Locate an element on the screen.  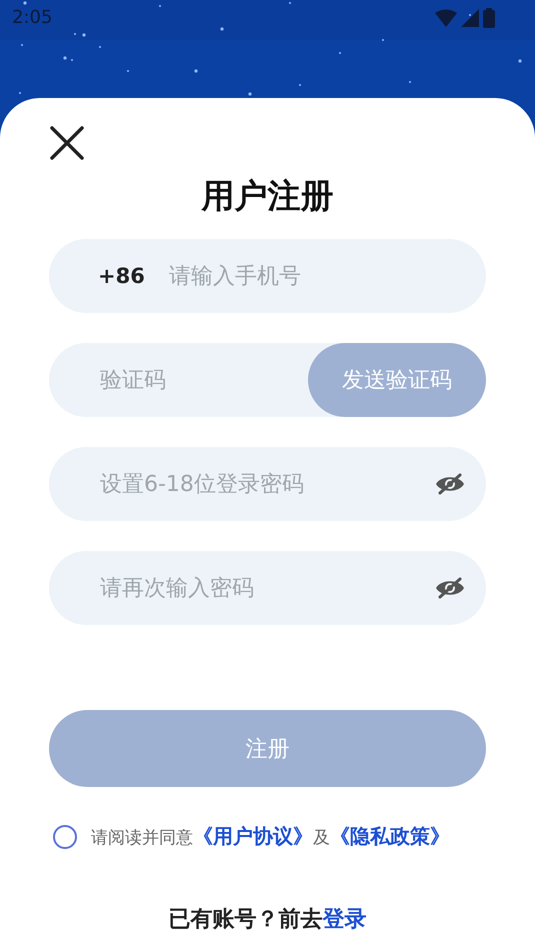
password-field: 设置6-18位登录密码 is located at coordinates (267, 484).